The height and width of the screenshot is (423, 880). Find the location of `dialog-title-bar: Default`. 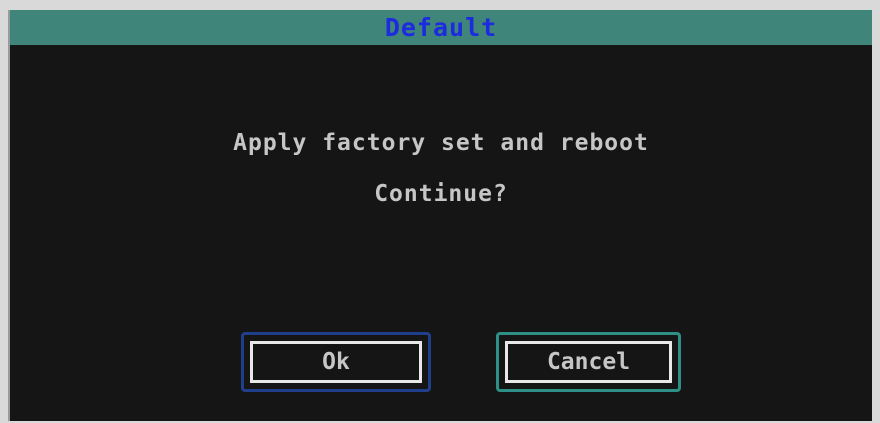

dialog-title-bar: Default is located at coordinates (441, 27).